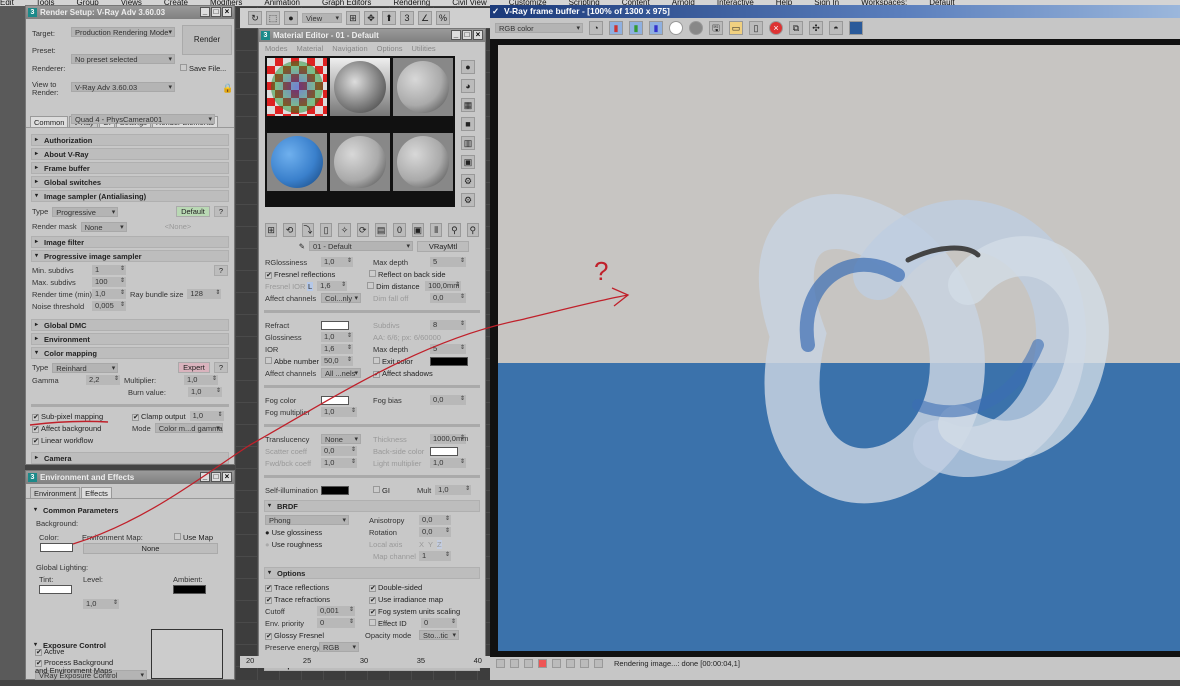 The height and width of the screenshot is (686, 1180). I want to click on cm-type-dropdown: Reinhard, so click(85, 367).